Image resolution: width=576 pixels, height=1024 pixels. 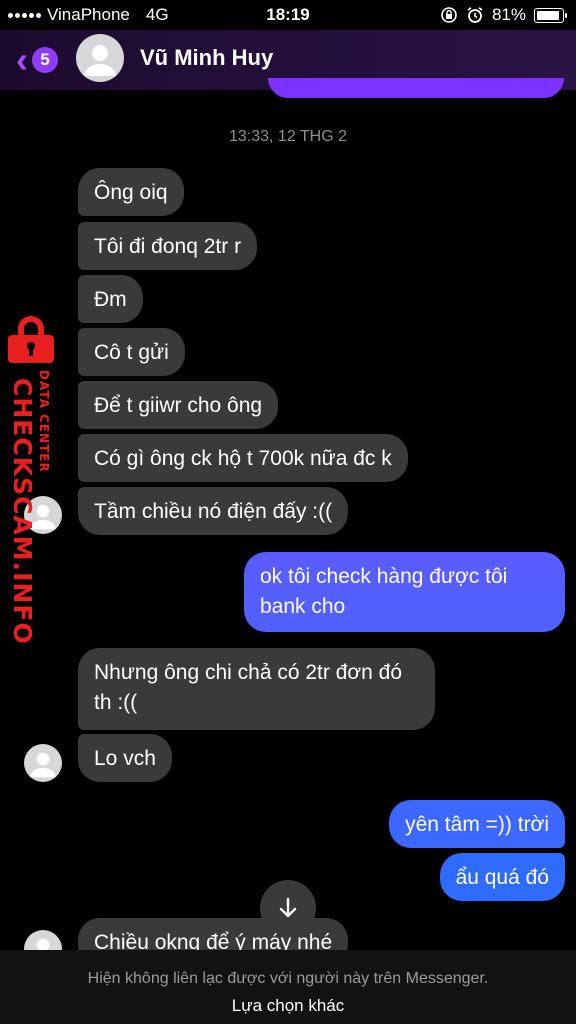 What do you see at coordinates (22, 59) in the screenshot?
I see `chevron-left-icon: ‹` at bounding box center [22, 59].